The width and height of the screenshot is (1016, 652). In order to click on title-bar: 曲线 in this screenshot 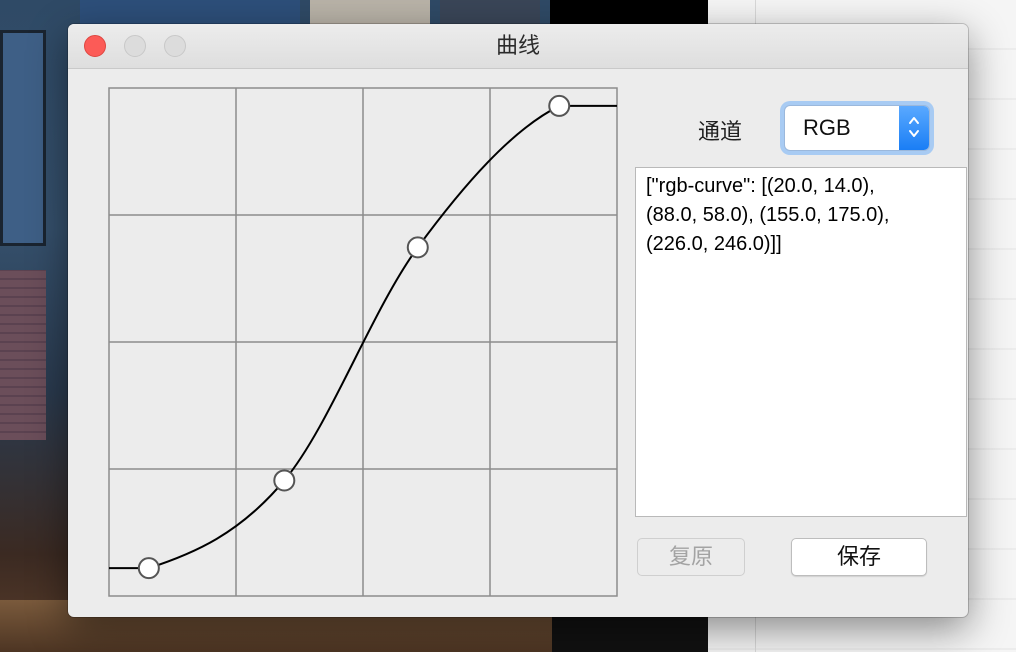, I will do `click(518, 46)`.